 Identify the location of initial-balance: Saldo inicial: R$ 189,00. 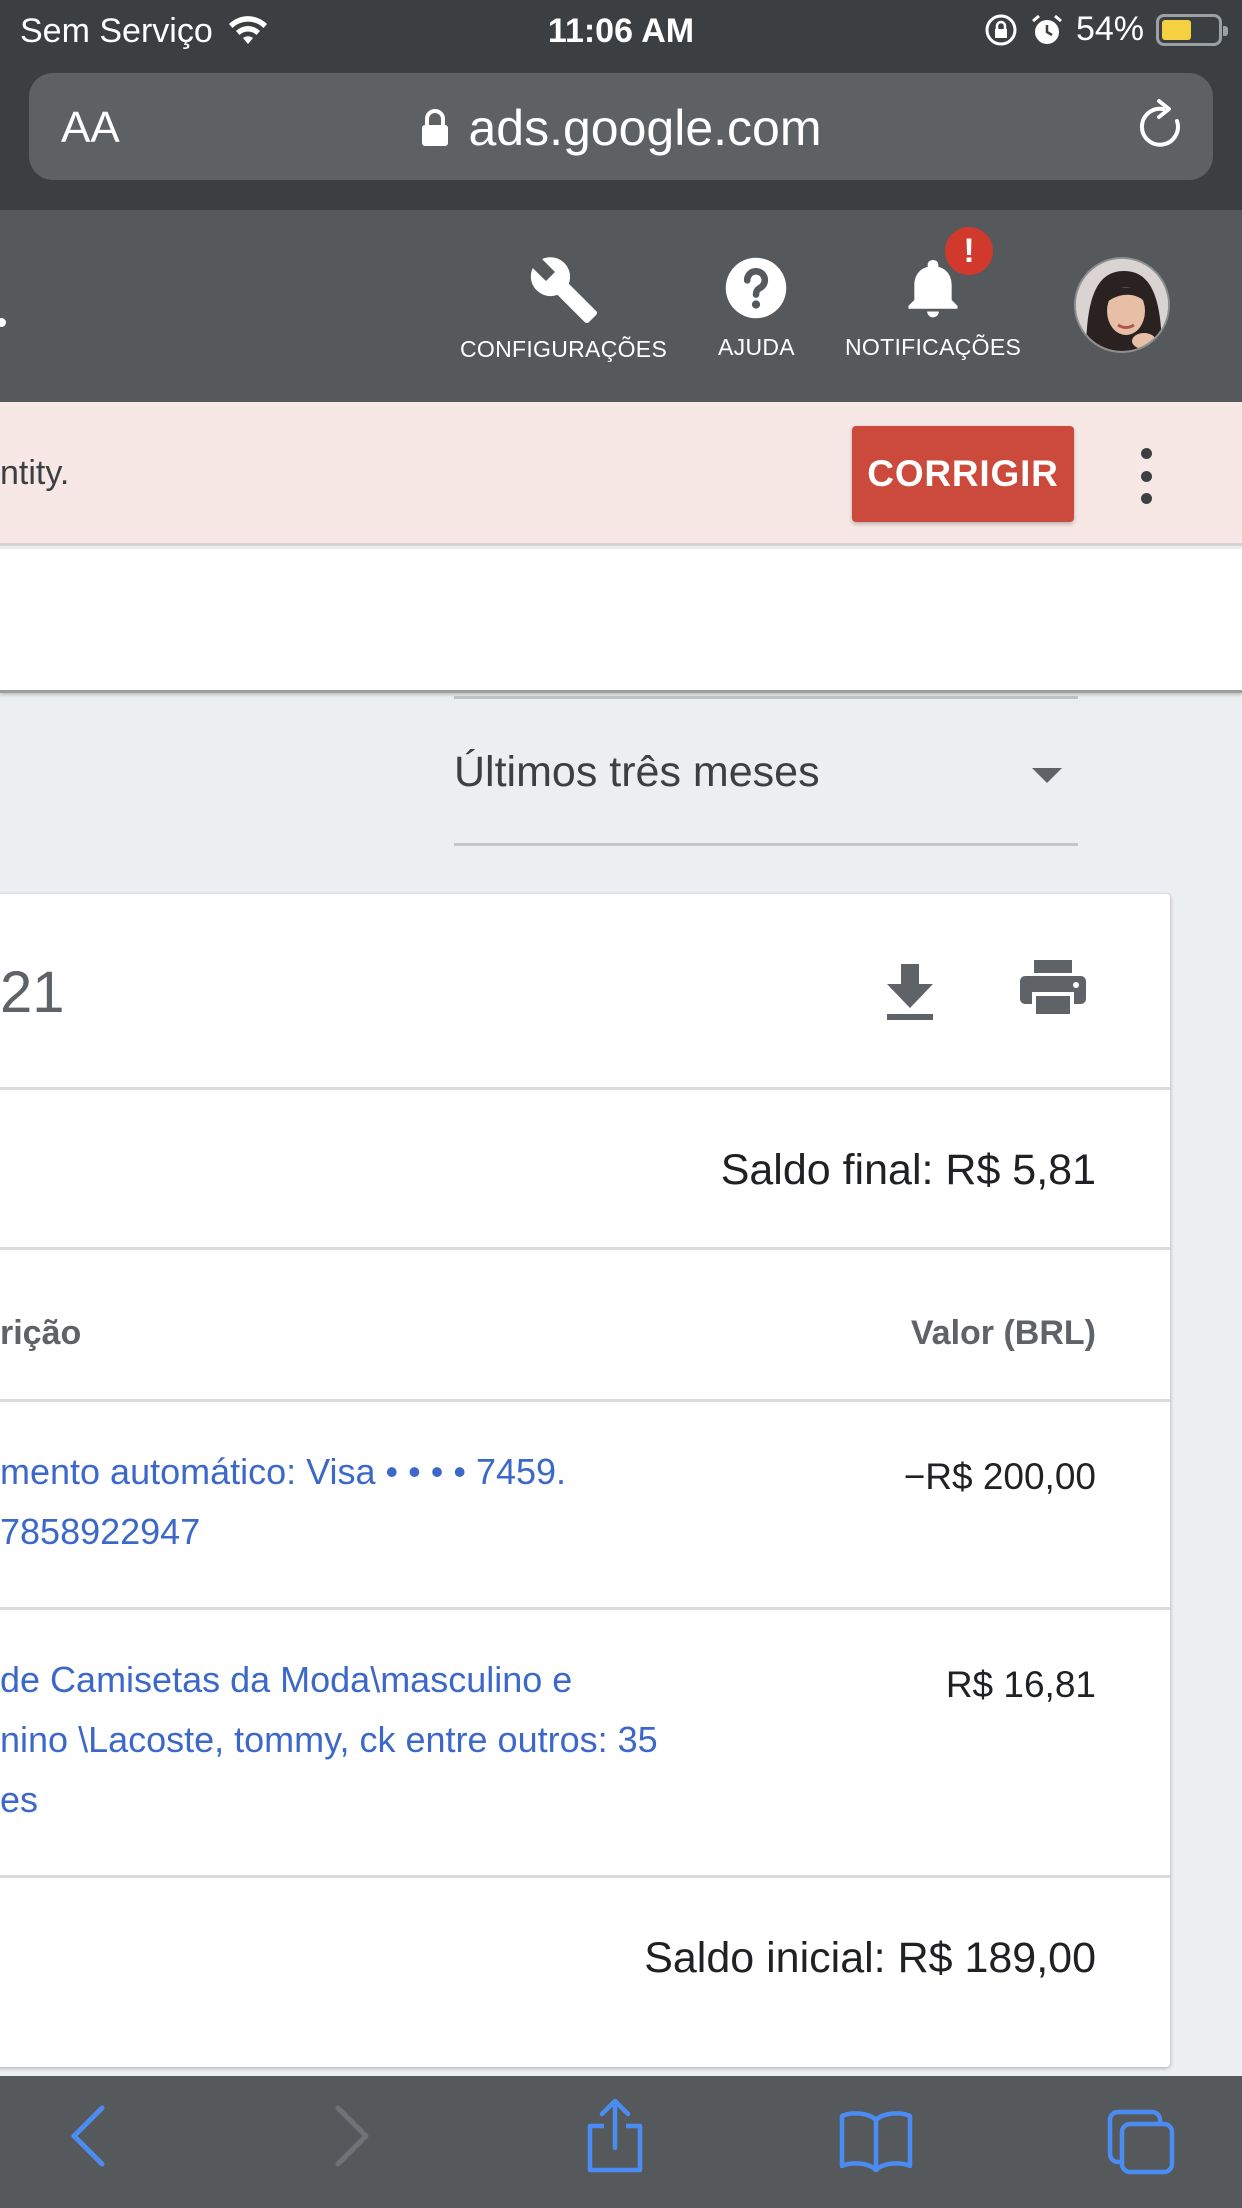
(870, 1958).